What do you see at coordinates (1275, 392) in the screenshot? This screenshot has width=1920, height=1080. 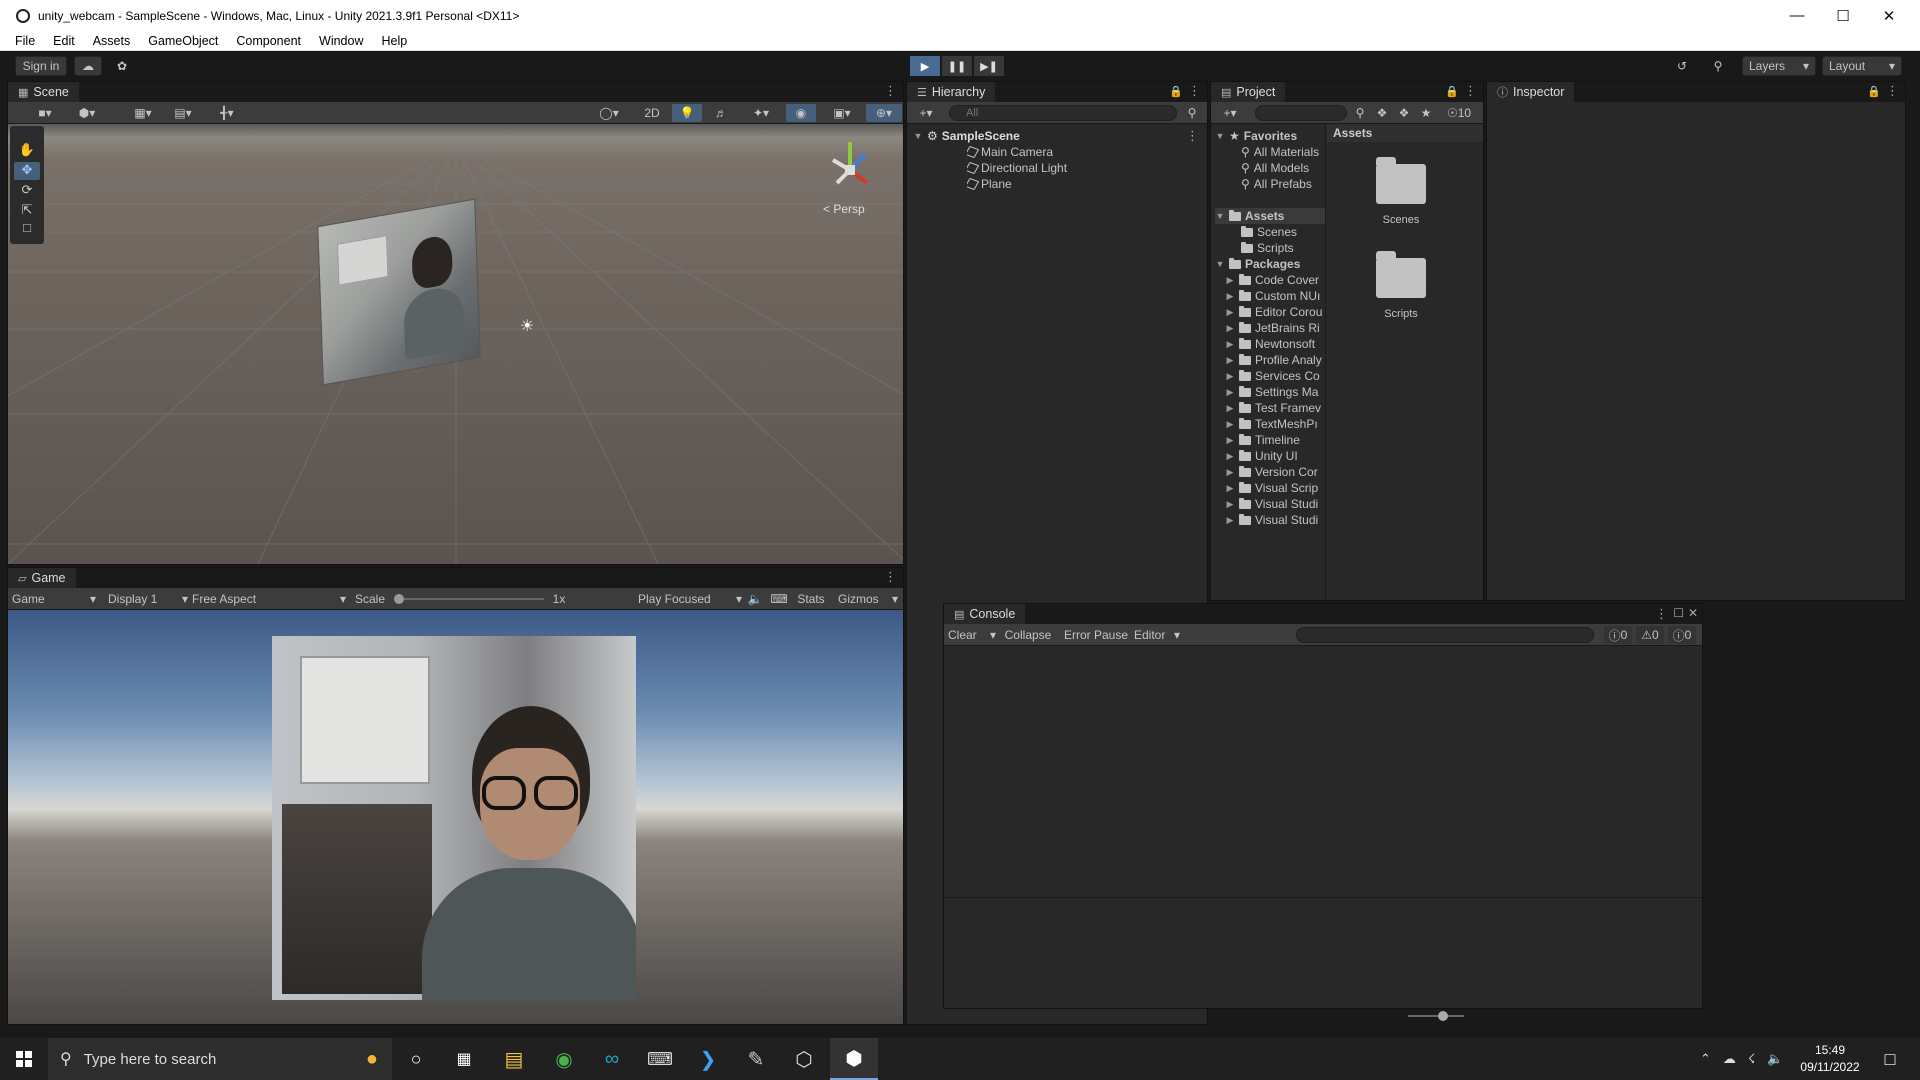 I see `list-item: ▶ Settings Ma` at bounding box center [1275, 392].